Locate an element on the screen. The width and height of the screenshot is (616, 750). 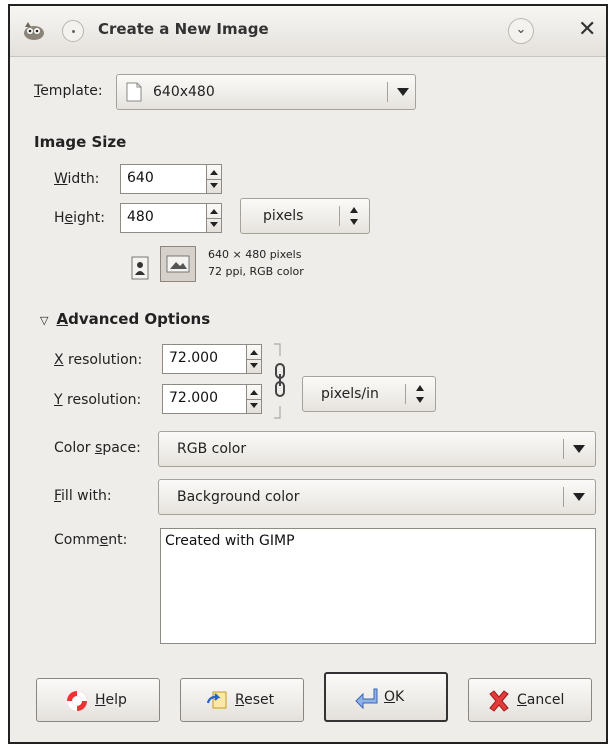
help-button: Help is located at coordinates (98, 700).